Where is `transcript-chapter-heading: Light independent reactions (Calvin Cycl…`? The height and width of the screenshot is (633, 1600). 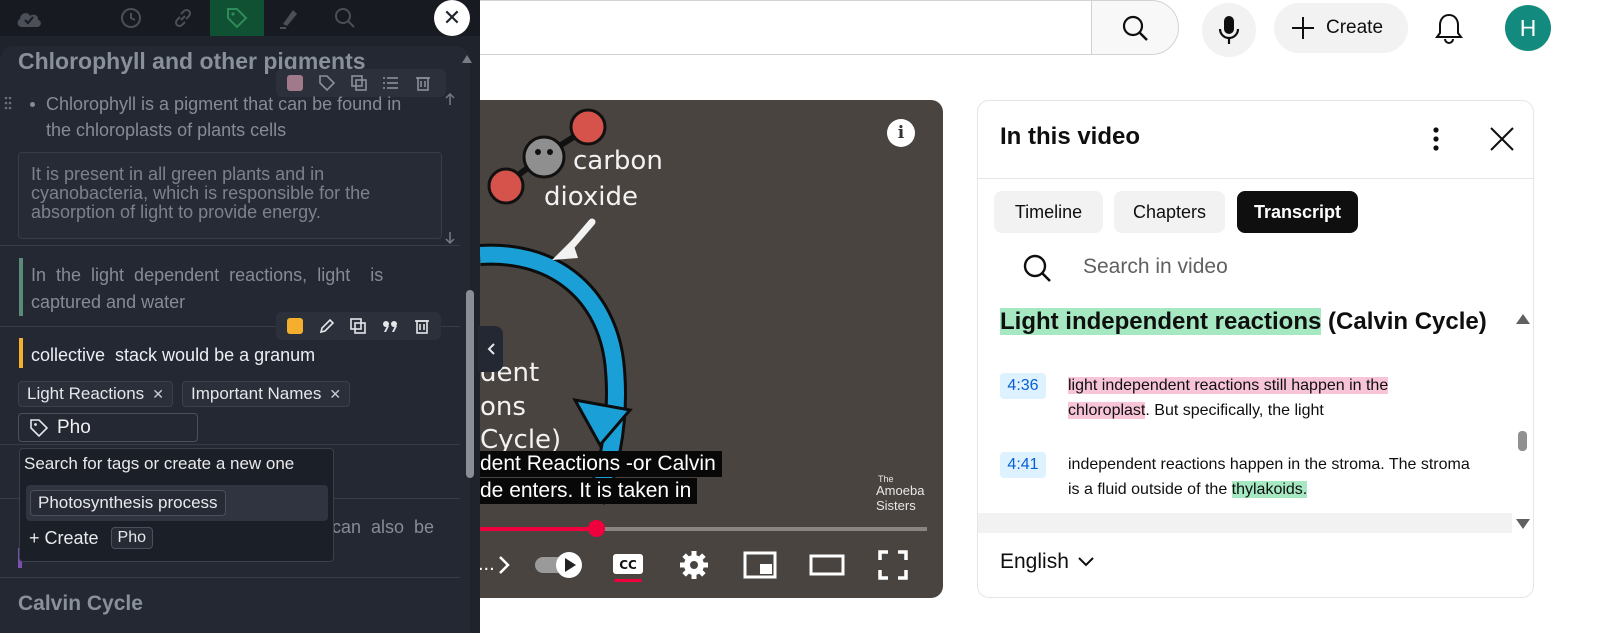
transcript-chapter-heading: Light independent reactions (Calvin Cycl… is located at coordinates (1243, 322).